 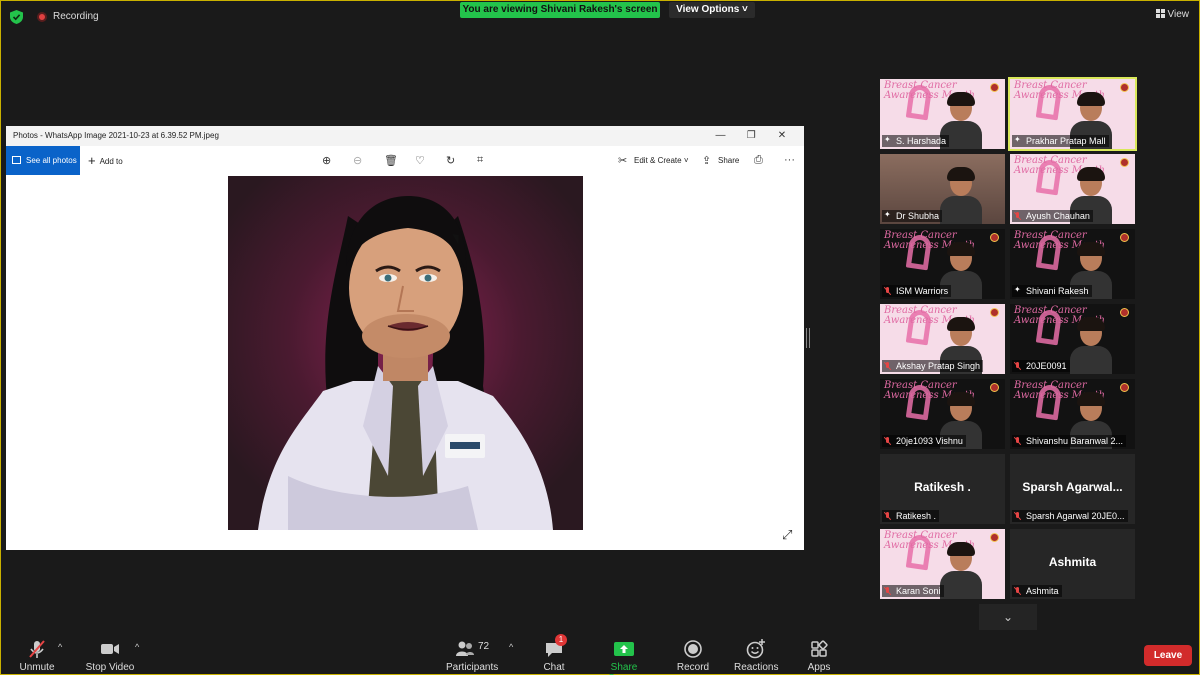 What do you see at coordinates (693, 655) in the screenshot?
I see `record-button: Record` at bounding box center [693, 655].